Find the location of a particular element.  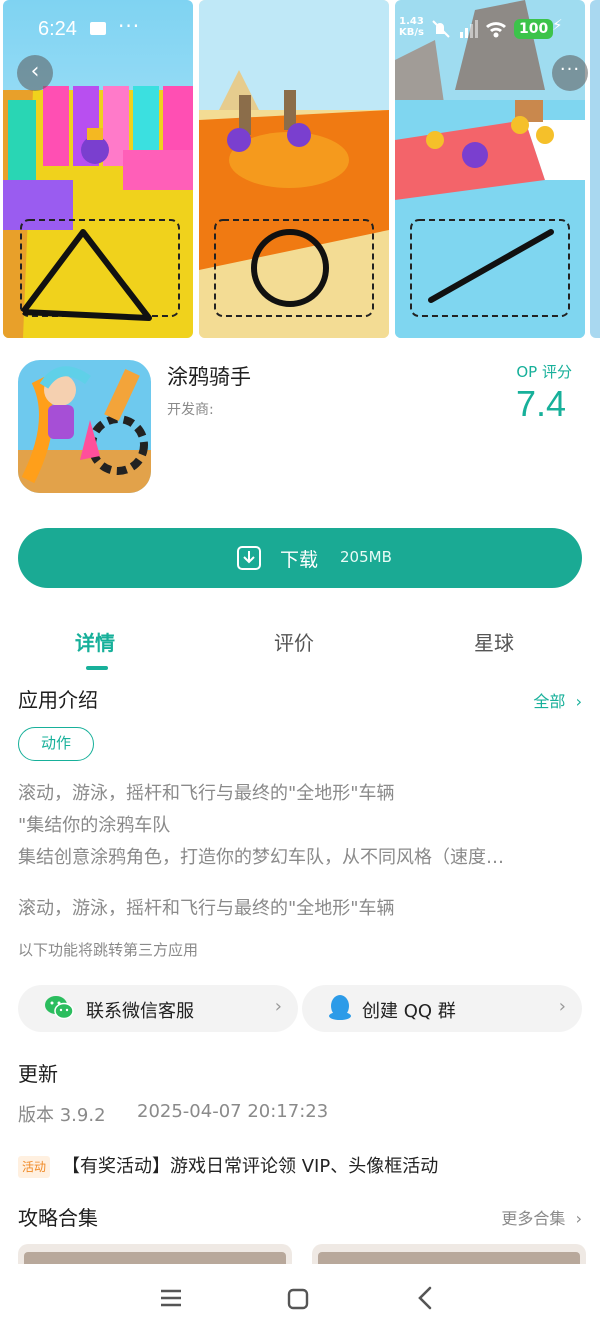

guides-title: 攻略合集 is located at coordinates (58, 1218).